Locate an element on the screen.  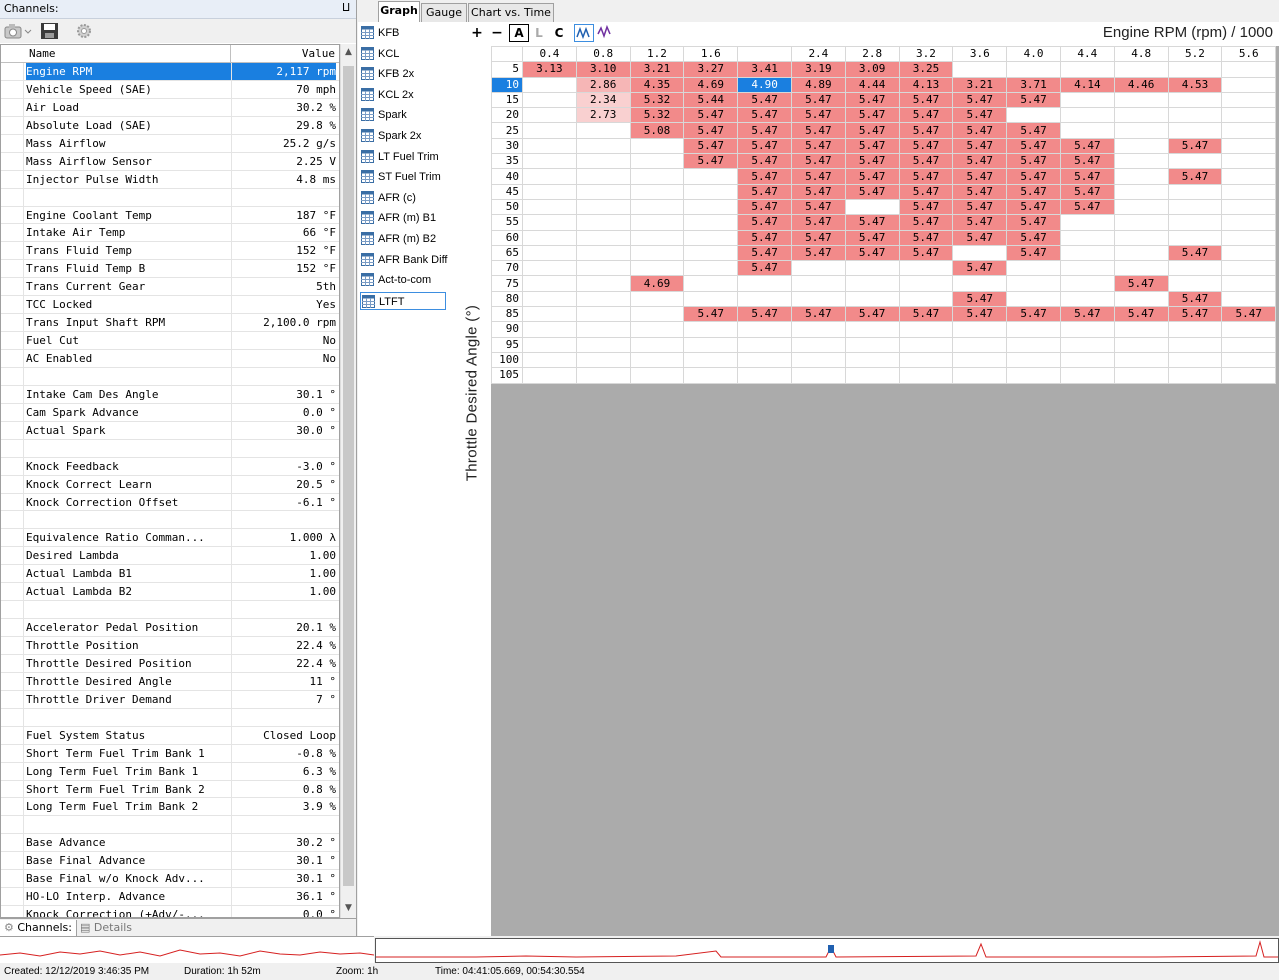
channel-row is located at coordinates (170, 520).